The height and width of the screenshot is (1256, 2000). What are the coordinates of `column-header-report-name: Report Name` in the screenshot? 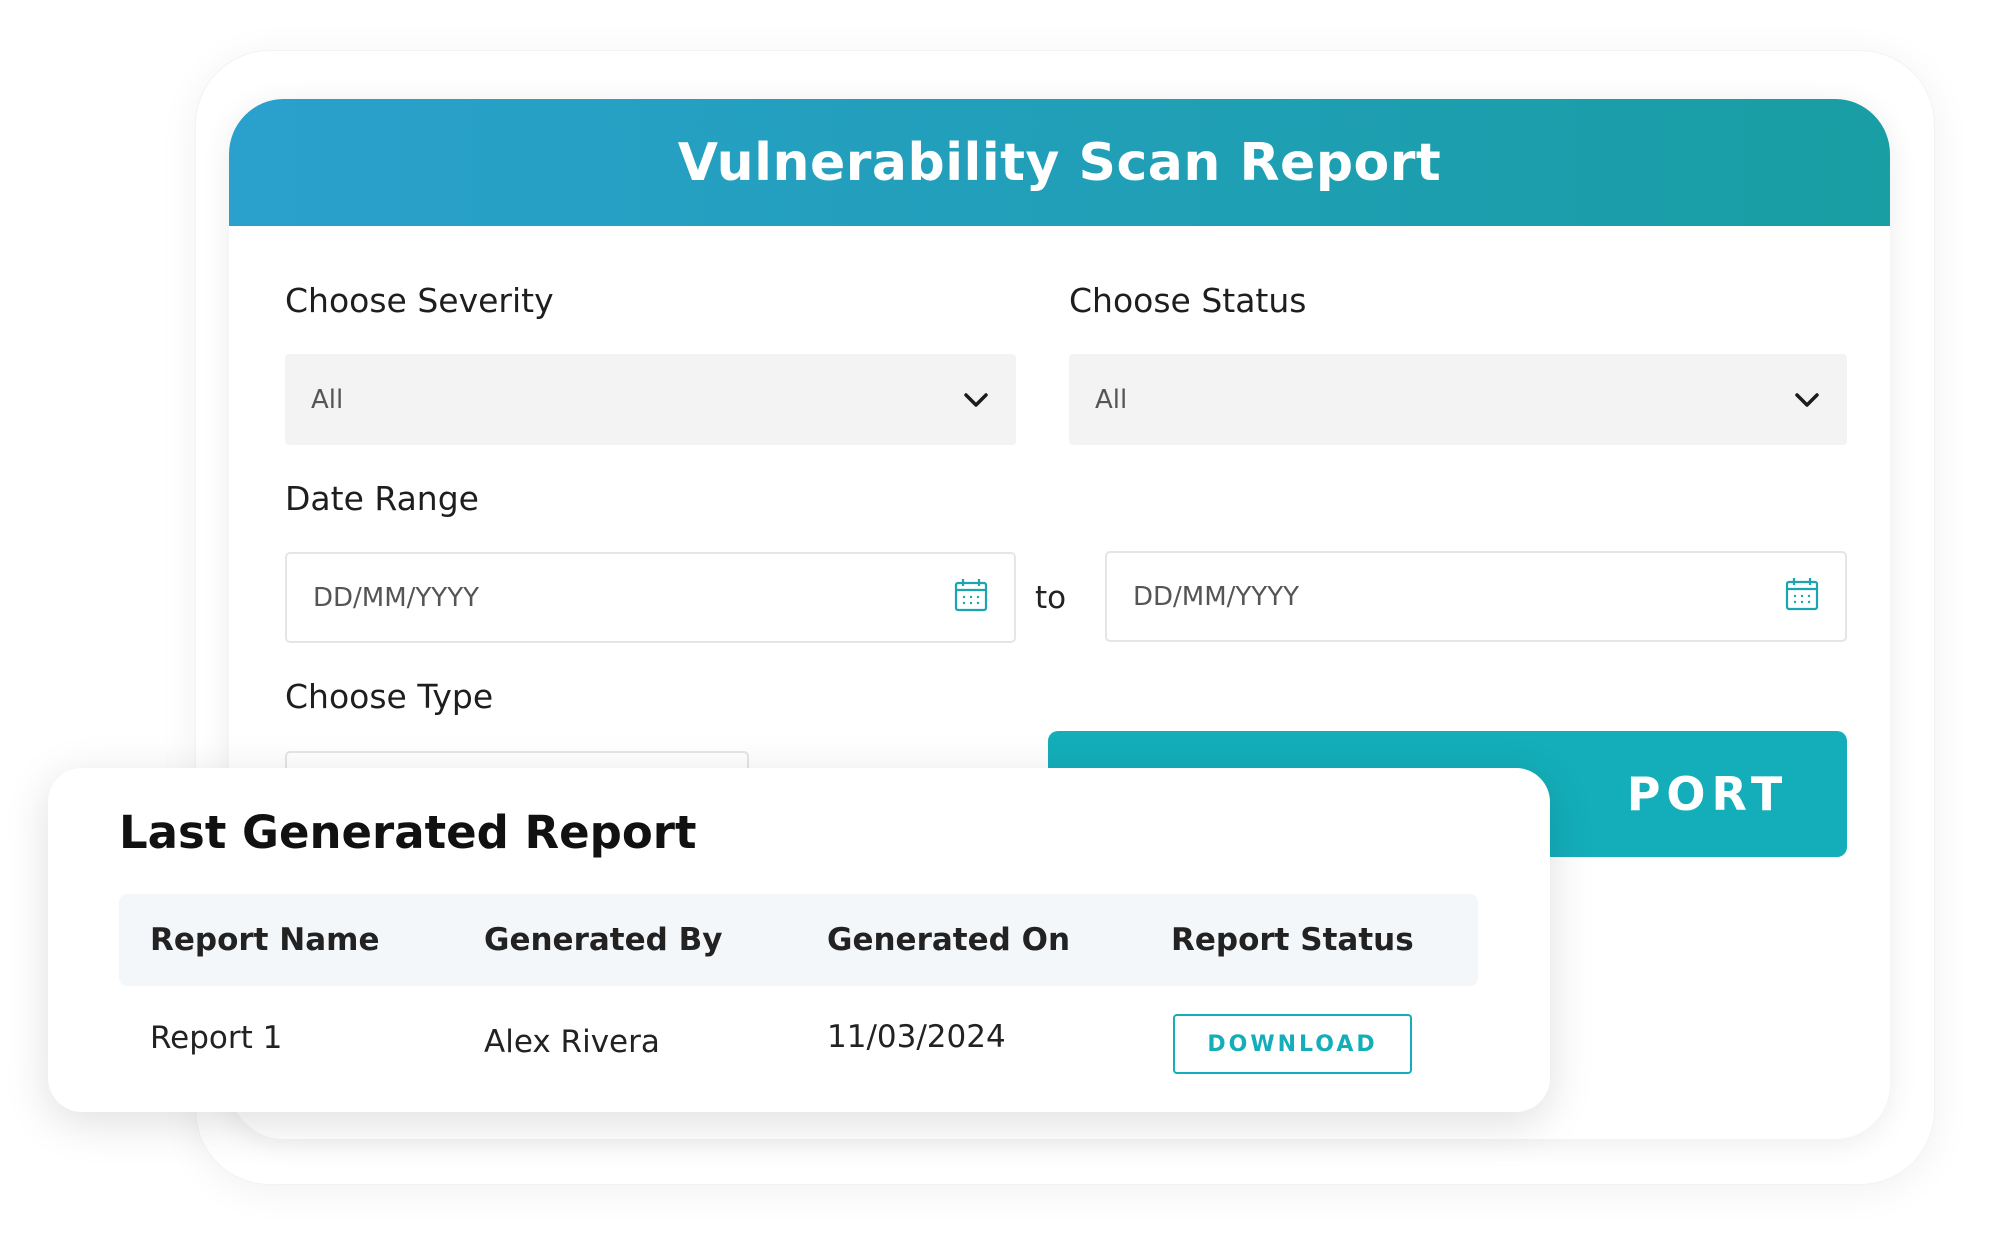 It's located at (265, 940).